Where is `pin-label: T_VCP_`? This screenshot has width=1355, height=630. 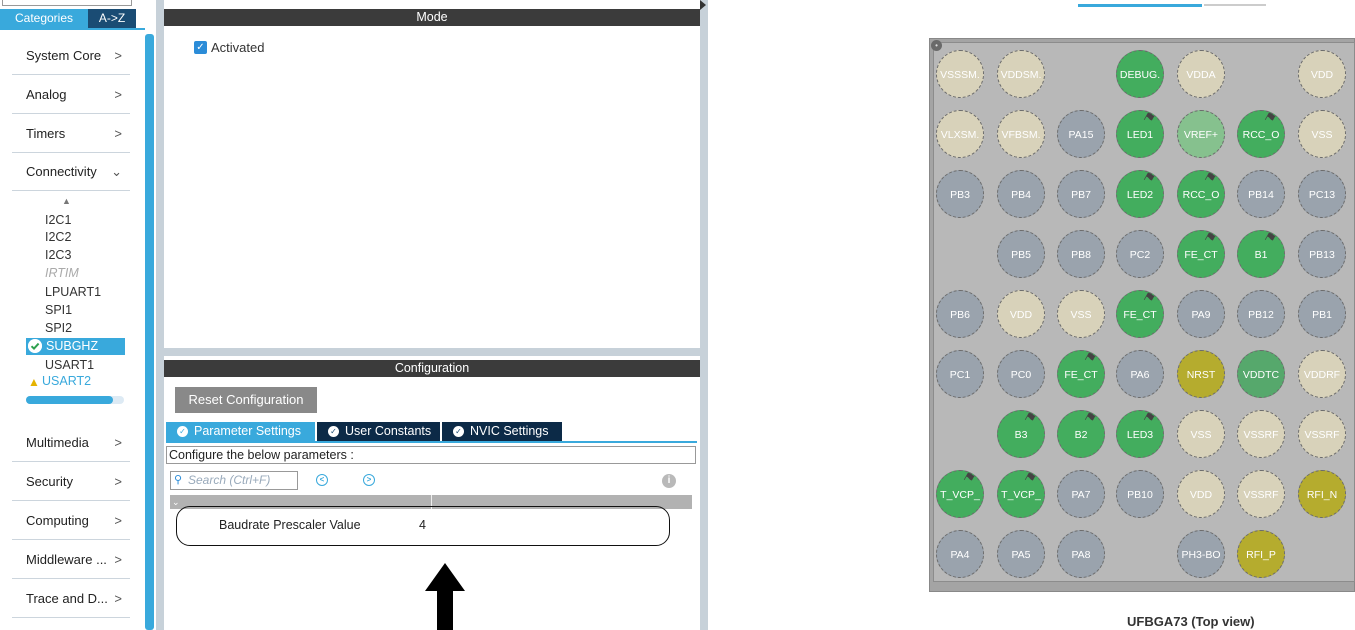 pin-label: T_VCP_ is located at coordinates (1021, 495).